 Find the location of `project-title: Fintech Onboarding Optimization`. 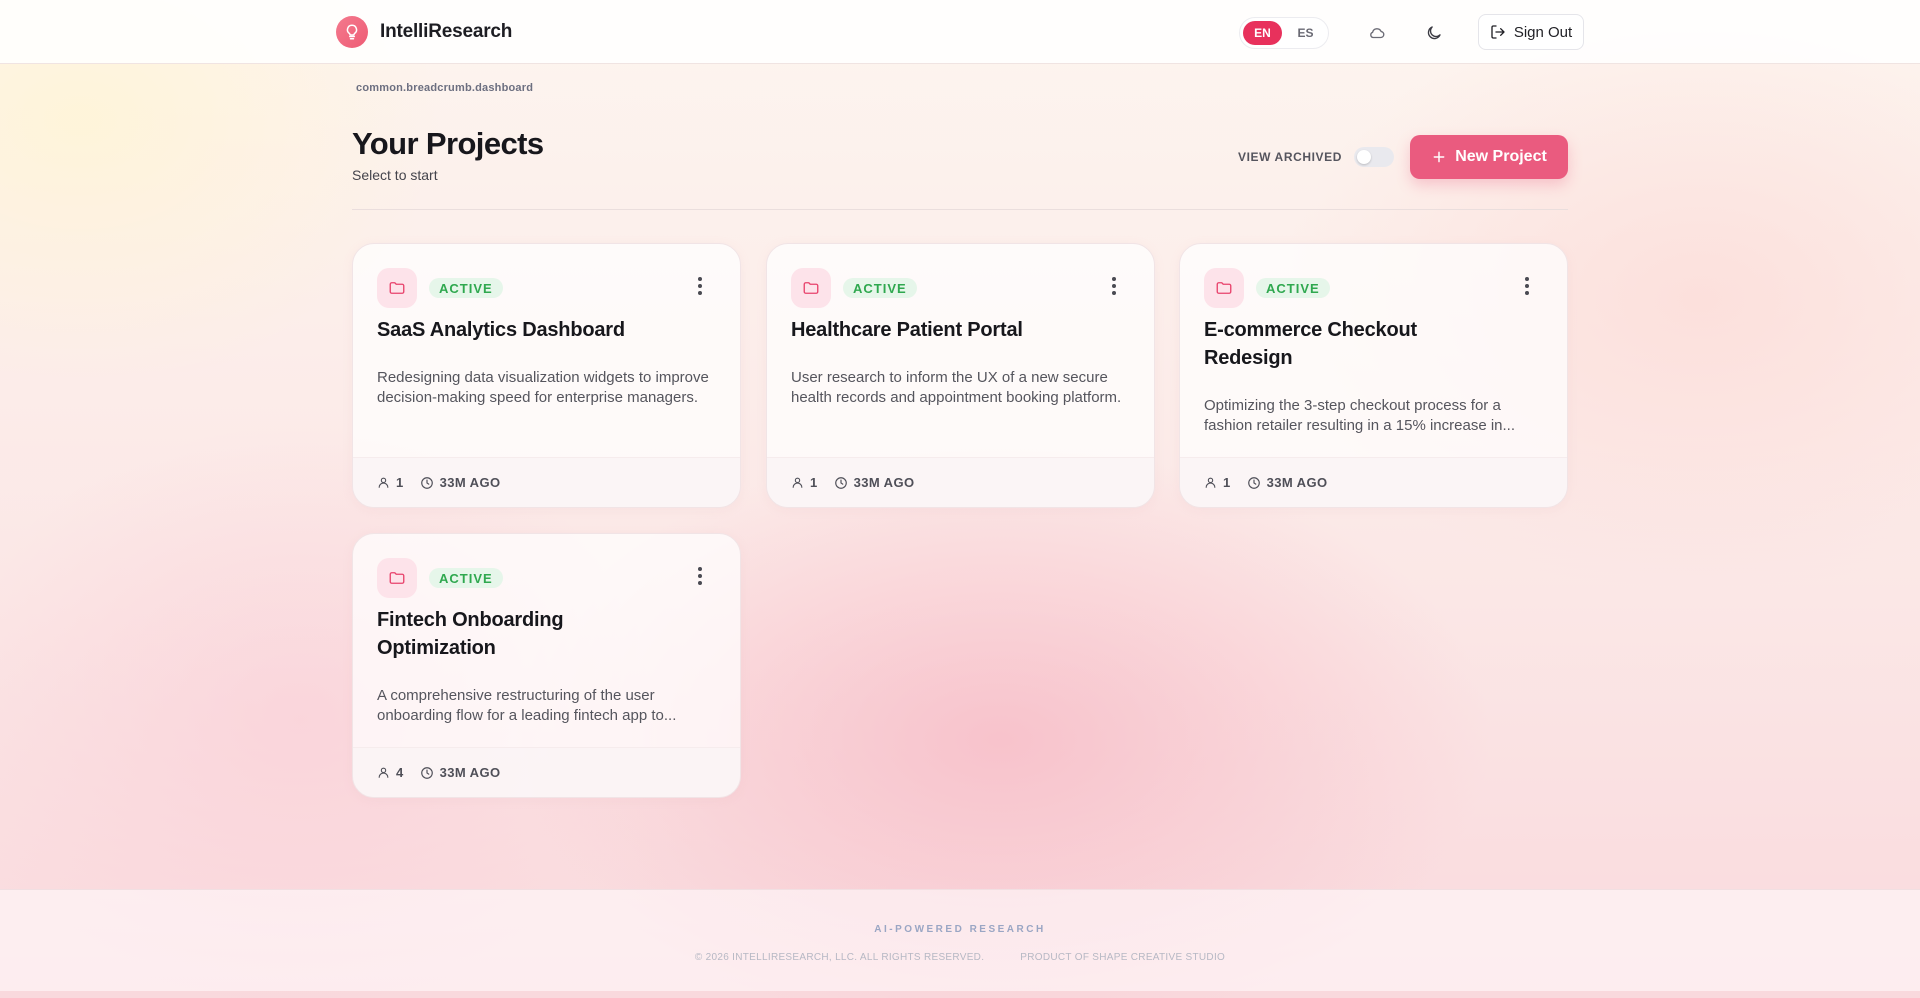

project-title: Fintech Onboarding Optimization is located at coordinates (512, 634).